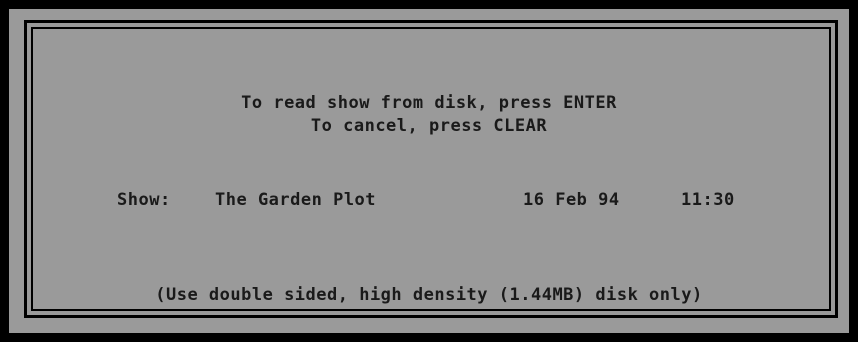 The height and width of the screenshot is (342, 858). What do you see at coordinates (571, 200) in the screenshot?
I see `show-date: 16 Feb 94` at bounding box center [571, 200].